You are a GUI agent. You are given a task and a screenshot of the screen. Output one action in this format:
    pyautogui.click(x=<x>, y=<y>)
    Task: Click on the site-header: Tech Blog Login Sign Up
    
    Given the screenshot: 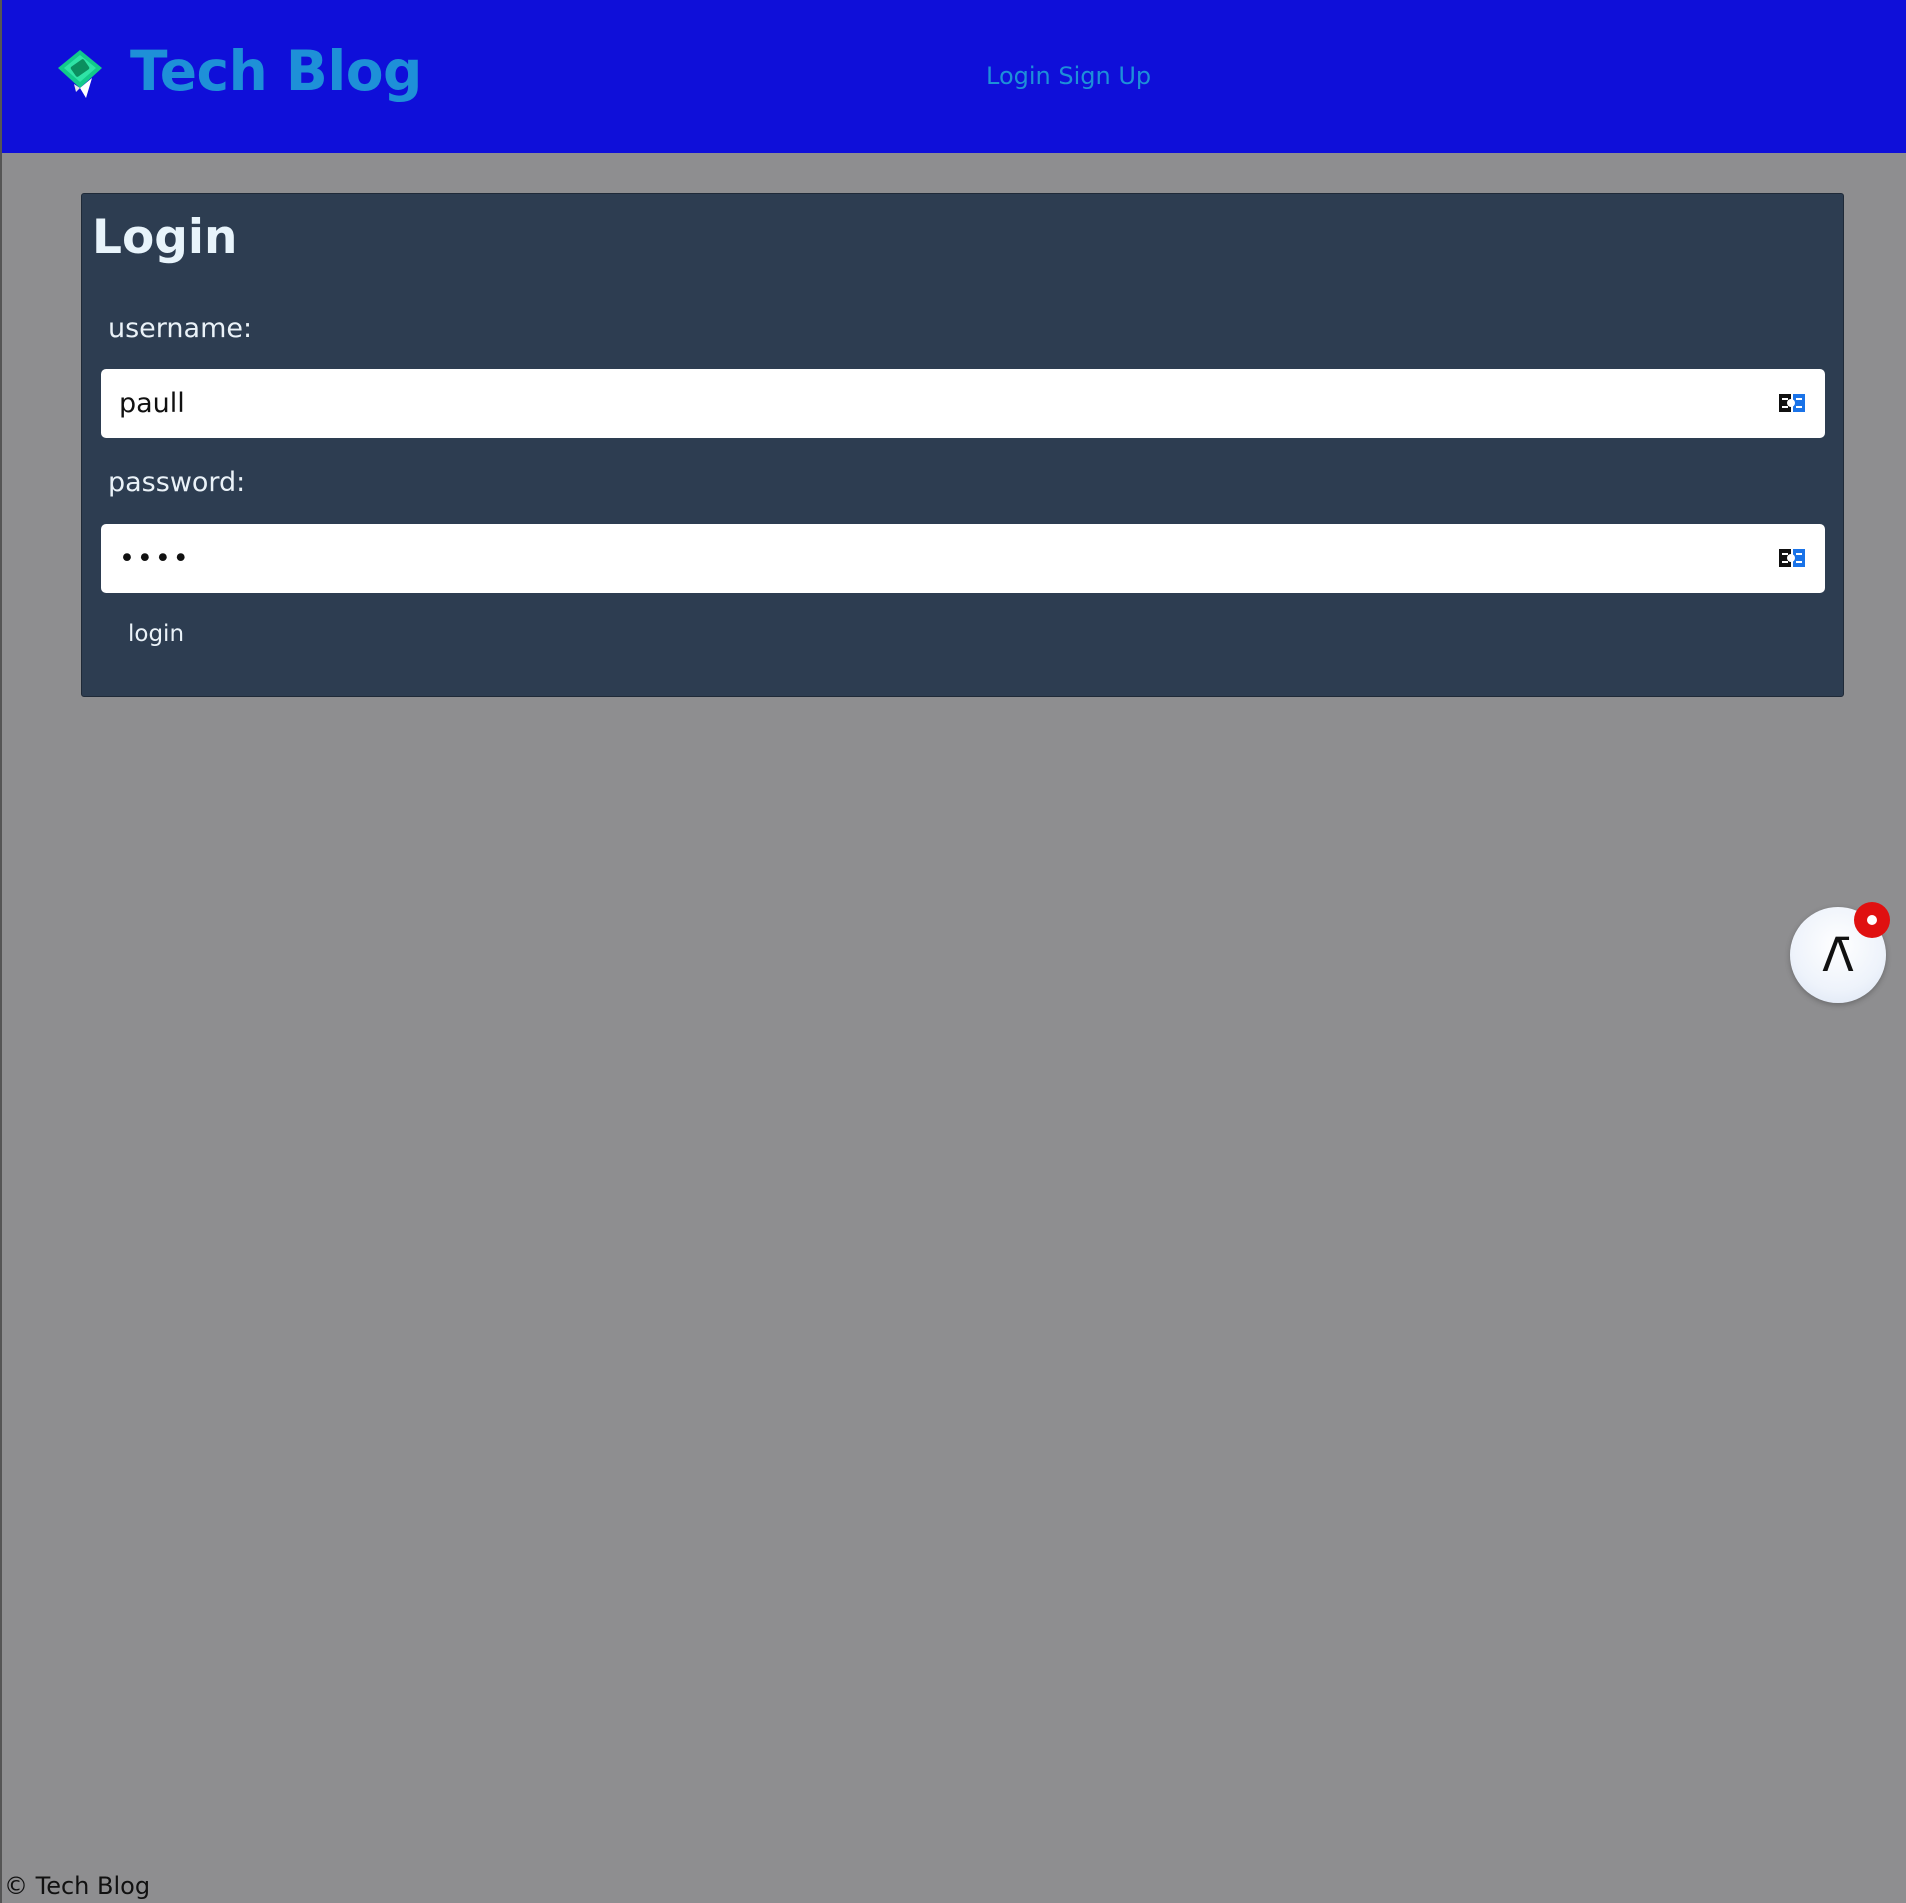 What is the action you would take?
    pyautogui.click(x=954, y=76)
    